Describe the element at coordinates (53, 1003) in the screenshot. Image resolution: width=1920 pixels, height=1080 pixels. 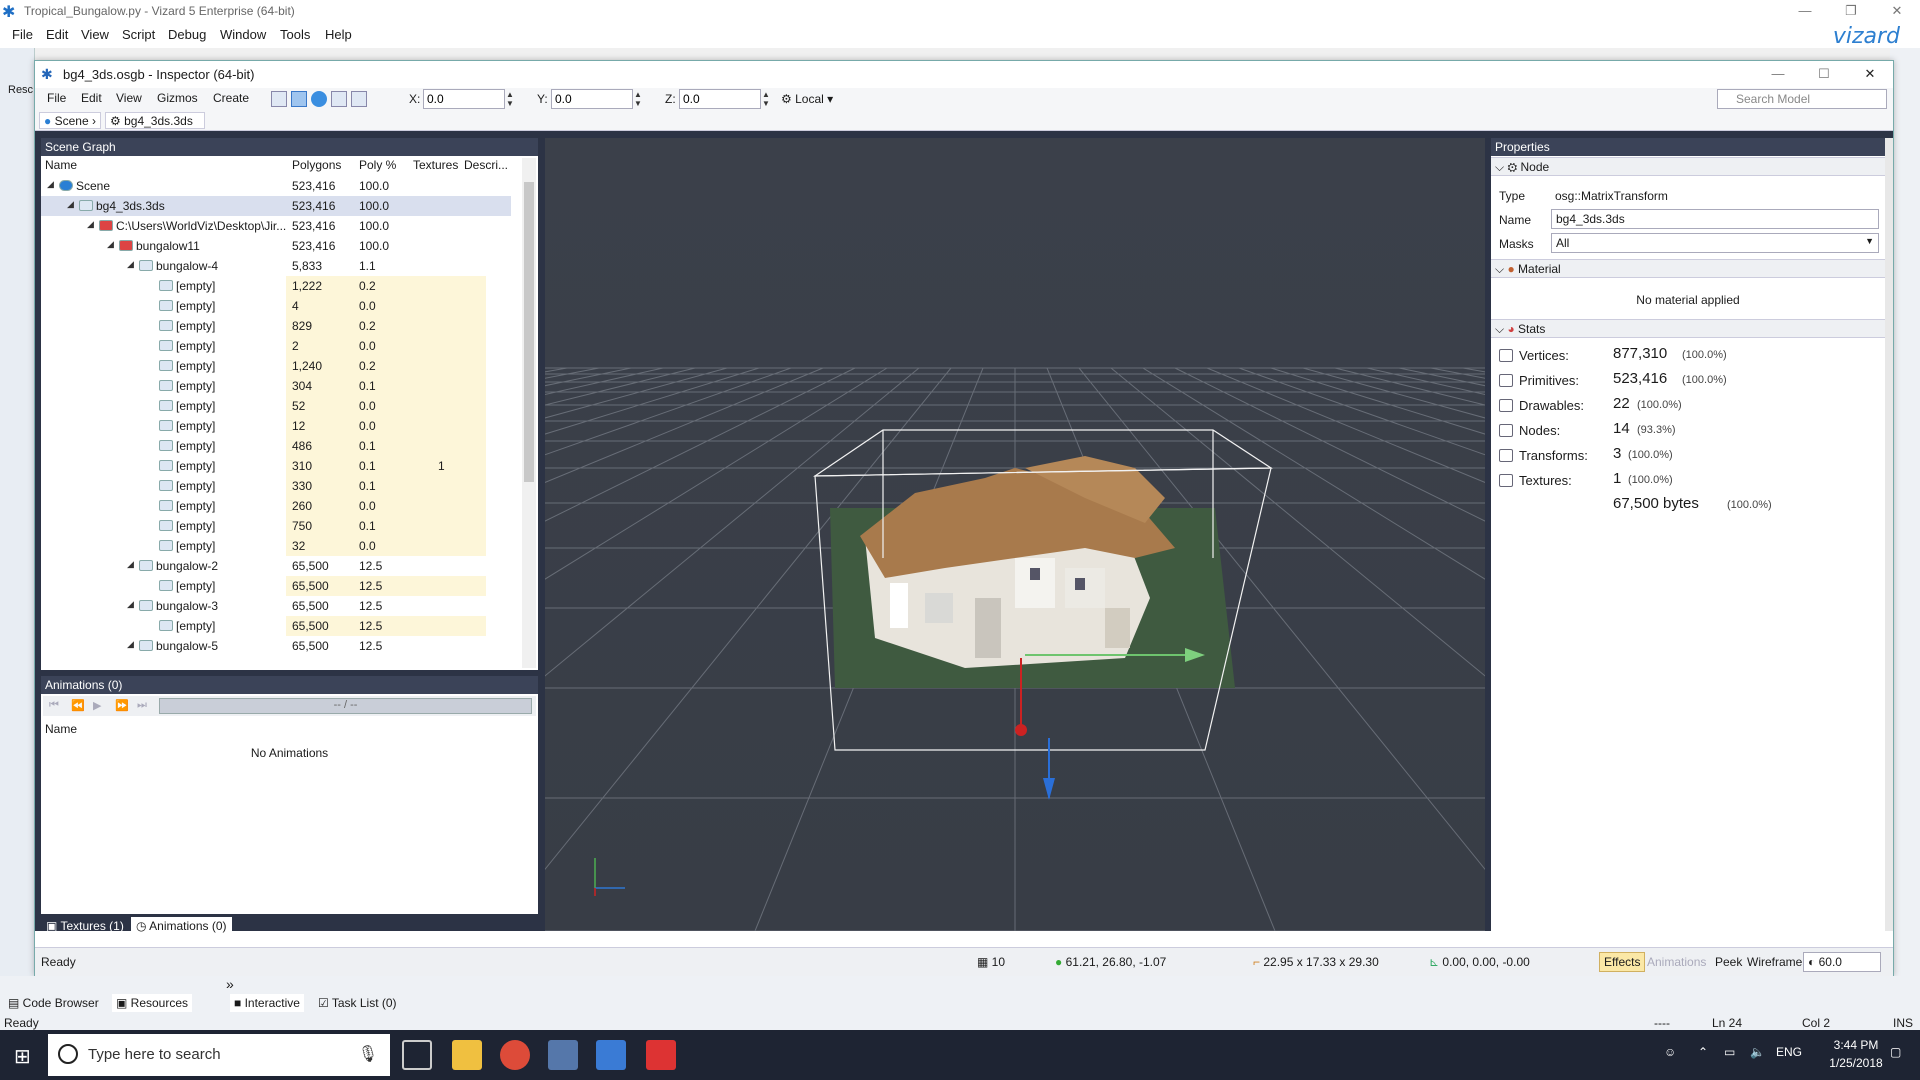
I see `tab-code-browser: ▤ Code Browser` at that location.